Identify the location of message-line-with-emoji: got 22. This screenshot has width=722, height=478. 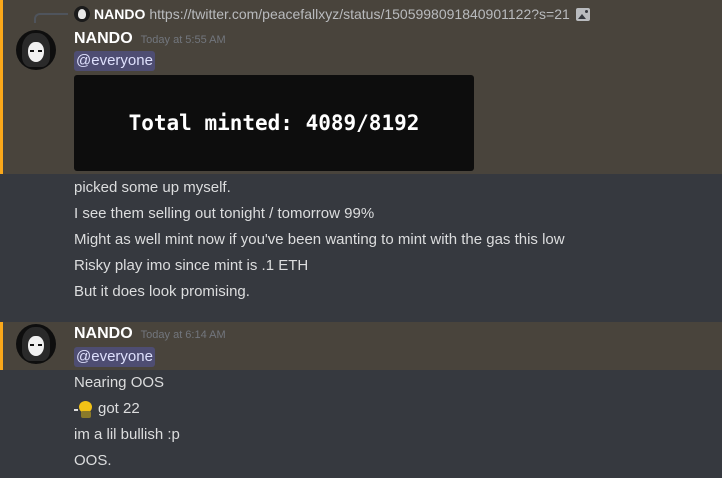
(107, 409).